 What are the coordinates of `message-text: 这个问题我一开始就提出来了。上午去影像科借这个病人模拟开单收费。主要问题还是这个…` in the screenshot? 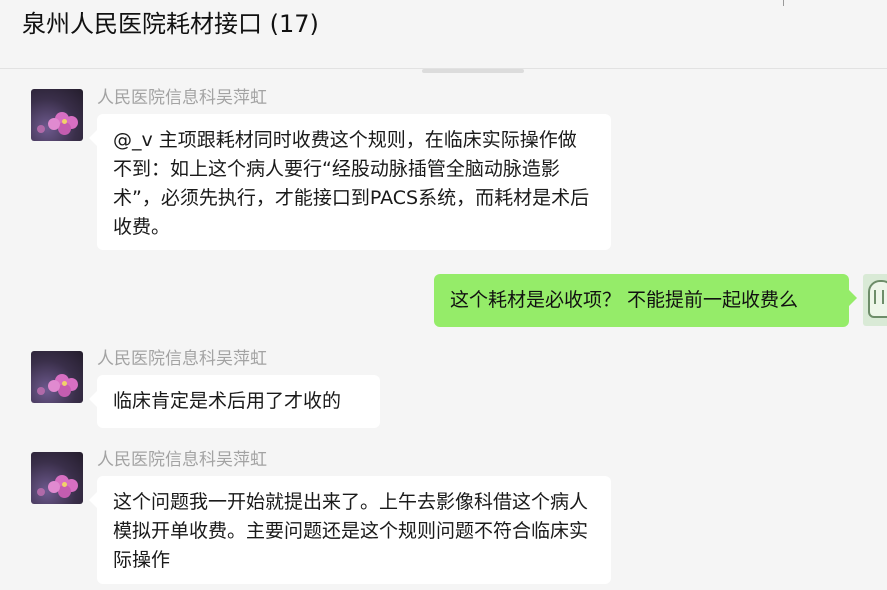 It's located at (351, 531).